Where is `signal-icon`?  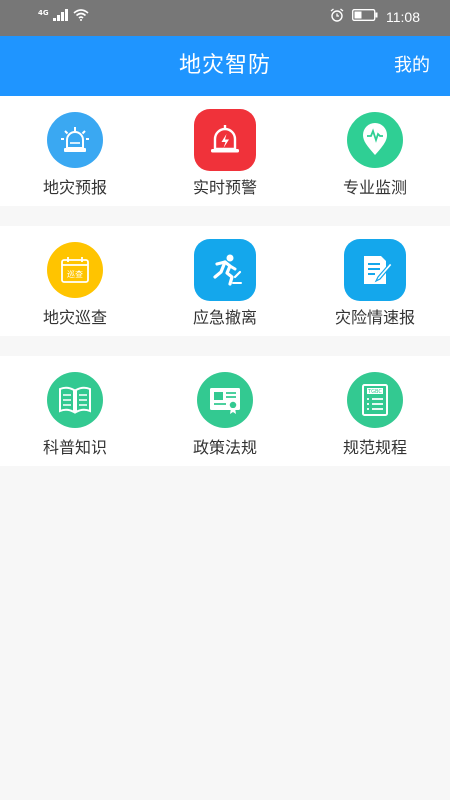 signal-icon is located at coordinates (60, 17).